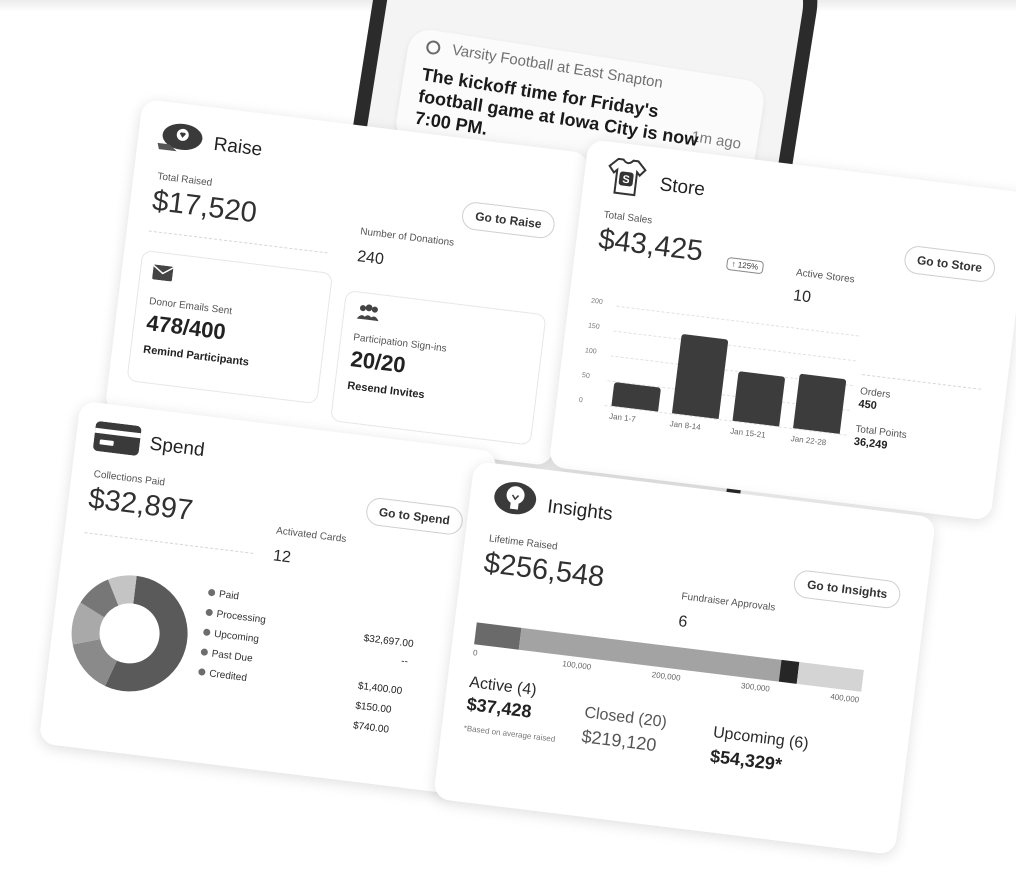 This screenshot has height=875, width=1016. What do you see at coordinates (226, 656) in the screenshot?
I see `legend-past-due: Past Due` at bounding box center [226, 656].